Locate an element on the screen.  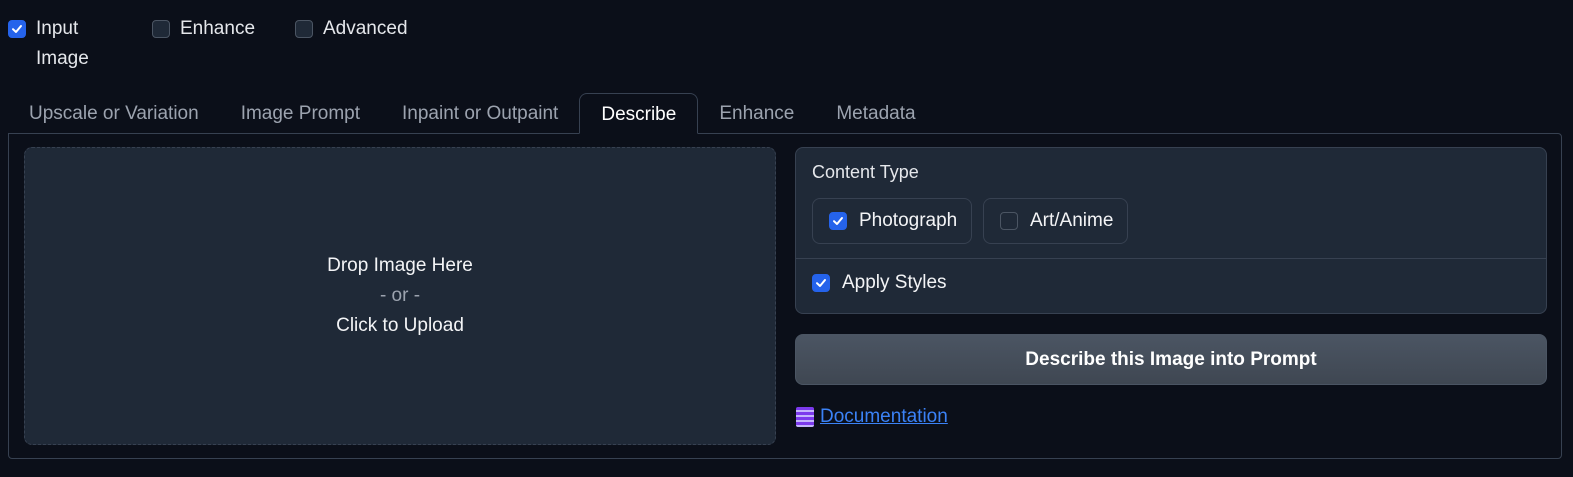
tab-metadata: Metadata is located at coordinates (875, 113).